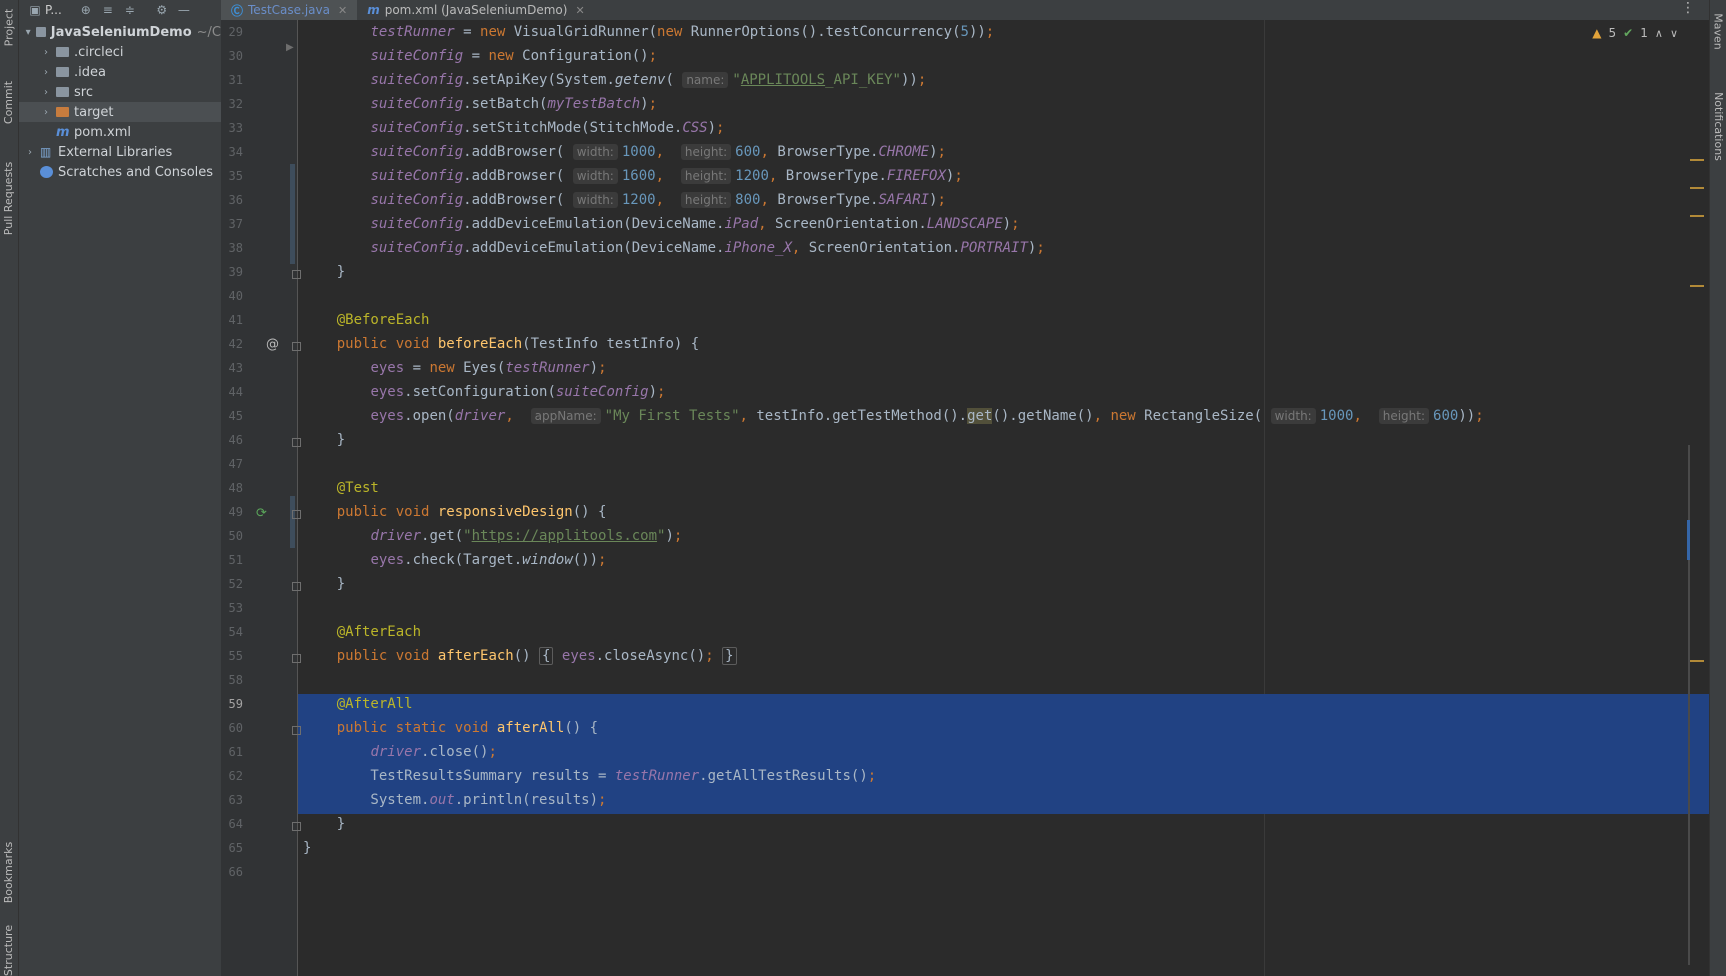 This screenshot has width=1726, height=976. What do you see at coordinates (120, 32) in the screenshot?
I see `tree-item-root: ▾ JavaSeleniumDemo ~/C` at bounding box center [120, 32].